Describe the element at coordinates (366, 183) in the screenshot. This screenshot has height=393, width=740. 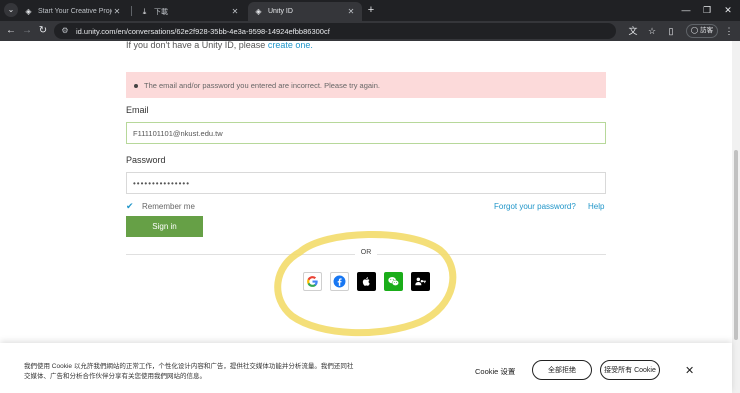
I see `password-field` at that location.